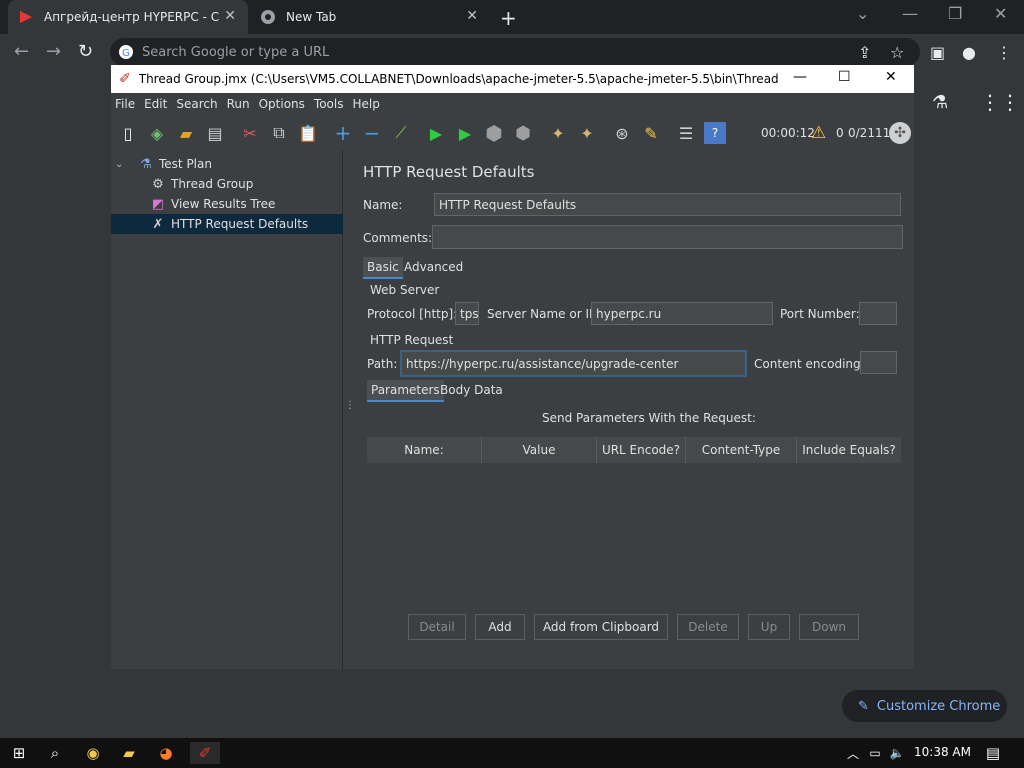  What do you see at coordinates (227, 164) in the screenshot?
I see `tree-item-test-plan: ⌄ ⚗ Test Plan` at bounding box center [227, 164].